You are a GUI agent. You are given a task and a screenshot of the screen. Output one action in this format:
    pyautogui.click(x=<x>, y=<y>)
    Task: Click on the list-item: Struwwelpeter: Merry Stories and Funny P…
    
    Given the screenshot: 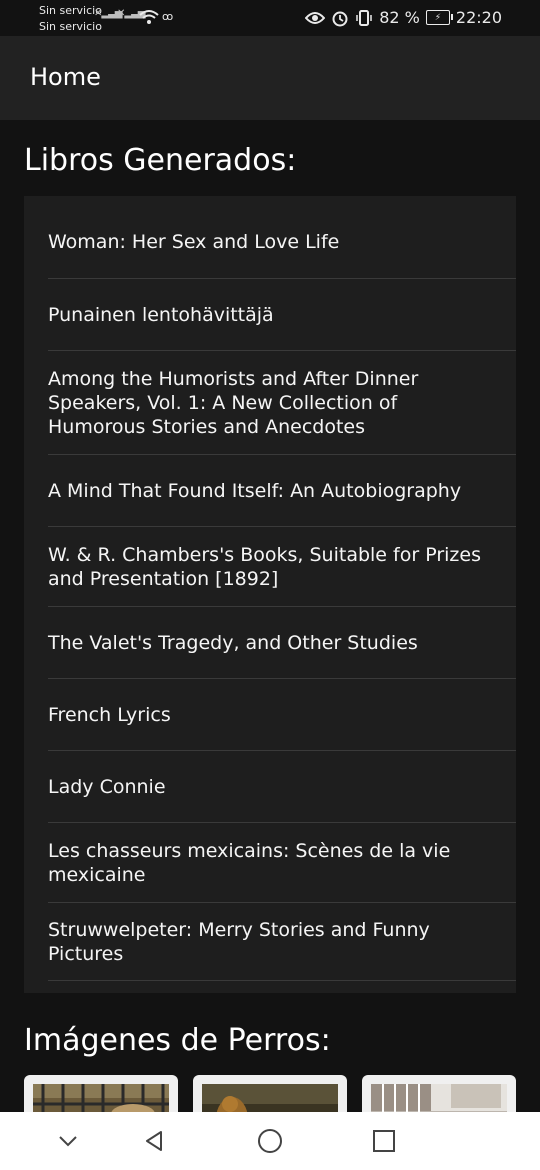 What is the action you would take?
    pyautogui.click(x=282, y=942)
    